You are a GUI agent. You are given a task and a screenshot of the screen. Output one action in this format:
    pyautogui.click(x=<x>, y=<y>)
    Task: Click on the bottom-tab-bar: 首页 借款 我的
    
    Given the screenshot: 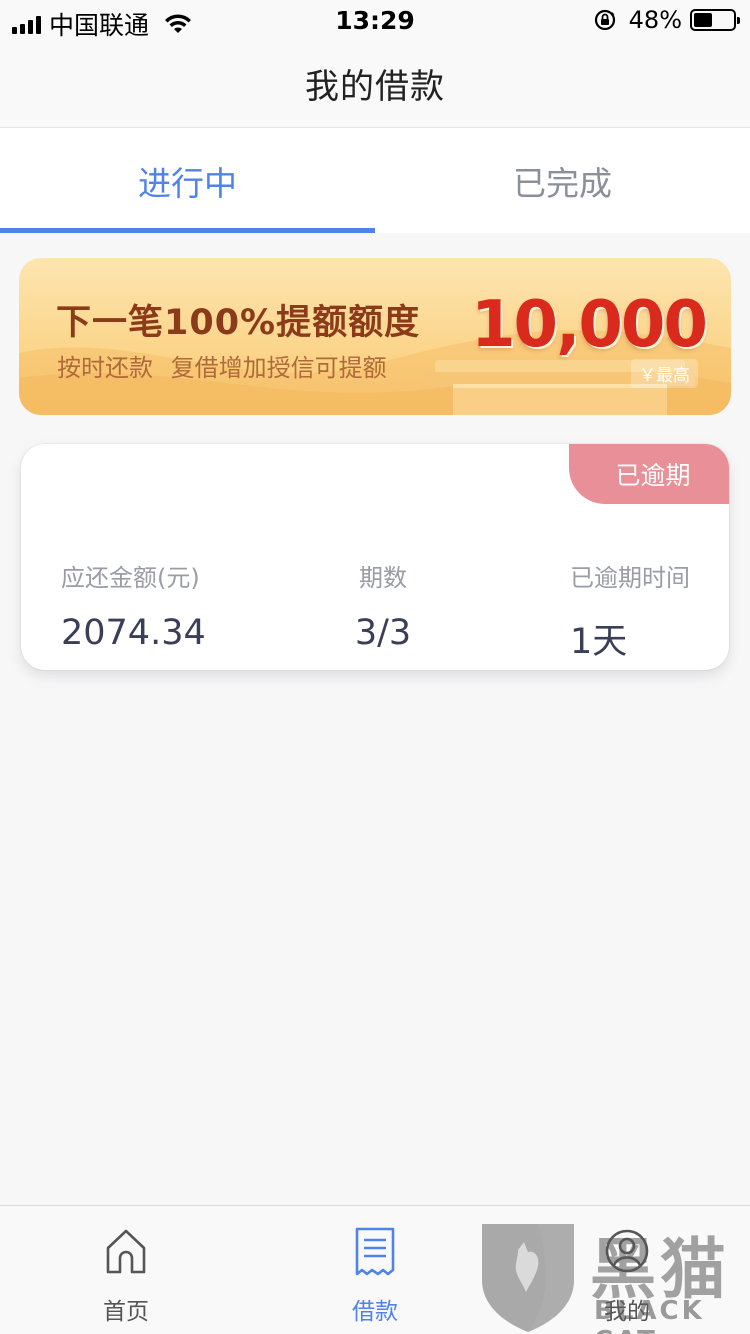 What is the action you would take?
    pyautogui.click(x=375, y=1269)
    